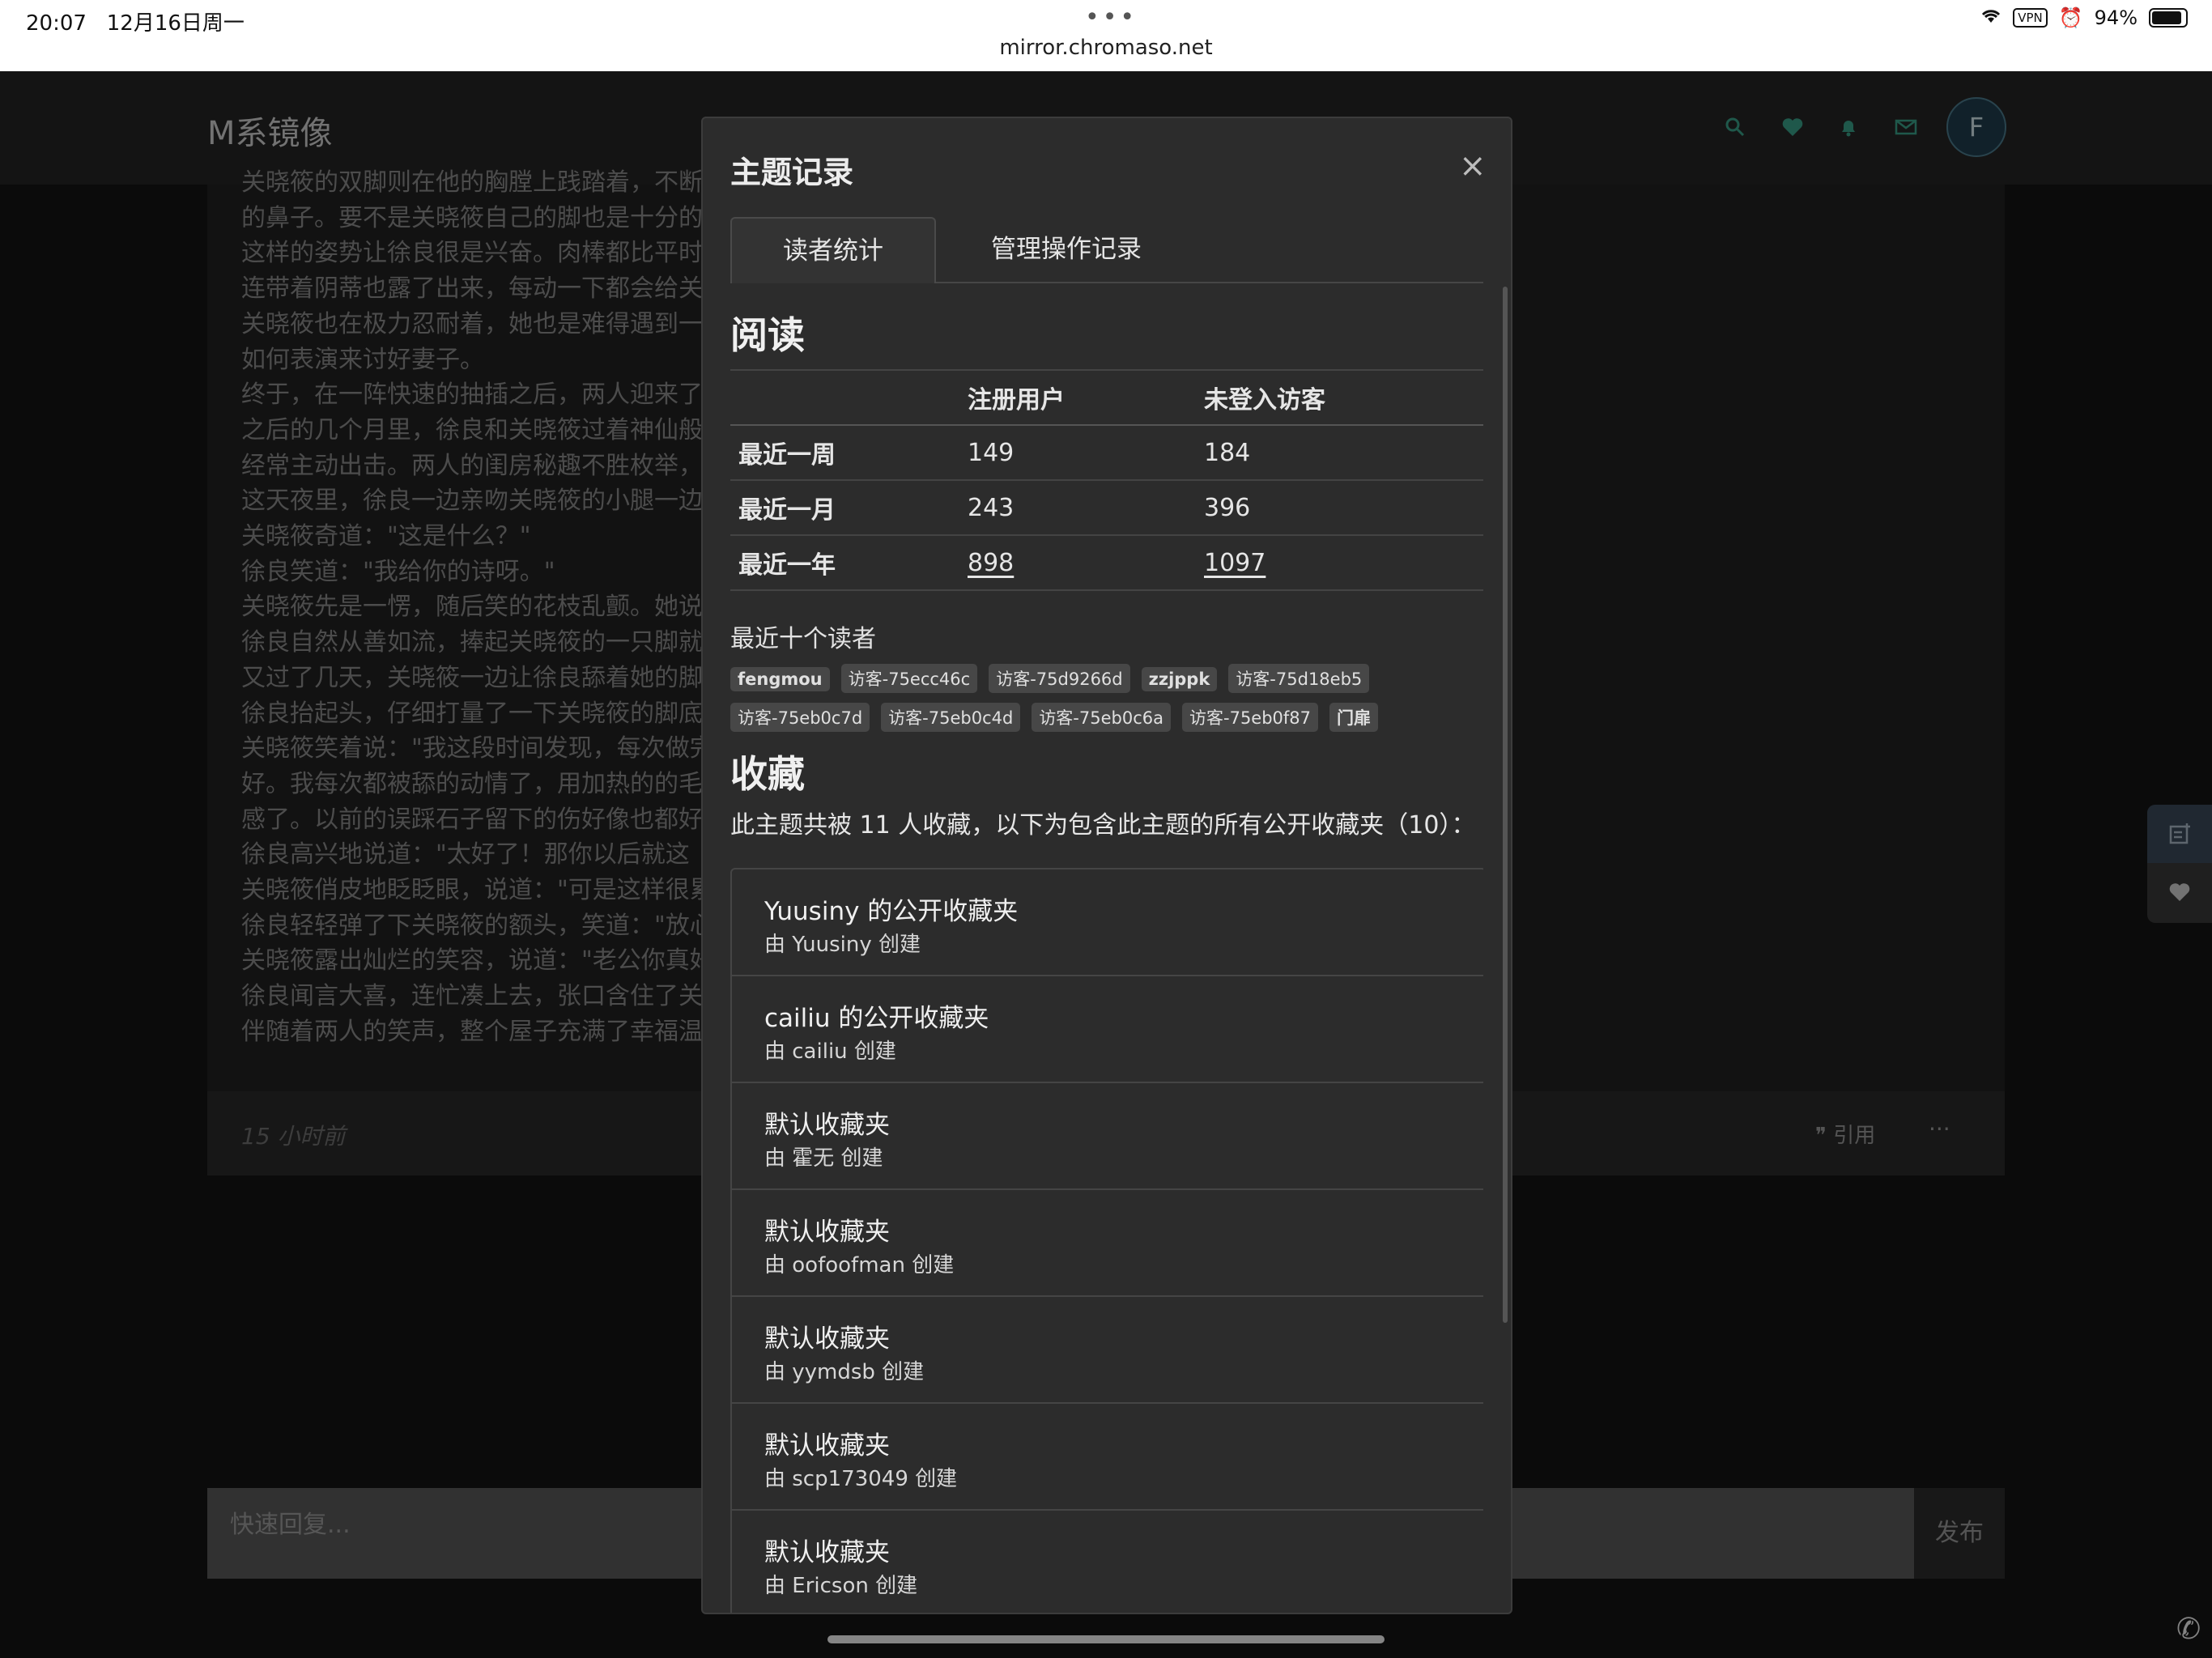 Image resolution: width=2212 pixels, height=1658 pixels. Describe the element at coordinates (877, 1018) in the screenshot. I see `folder-name: cailiu 的公开收藏夹` at that location.